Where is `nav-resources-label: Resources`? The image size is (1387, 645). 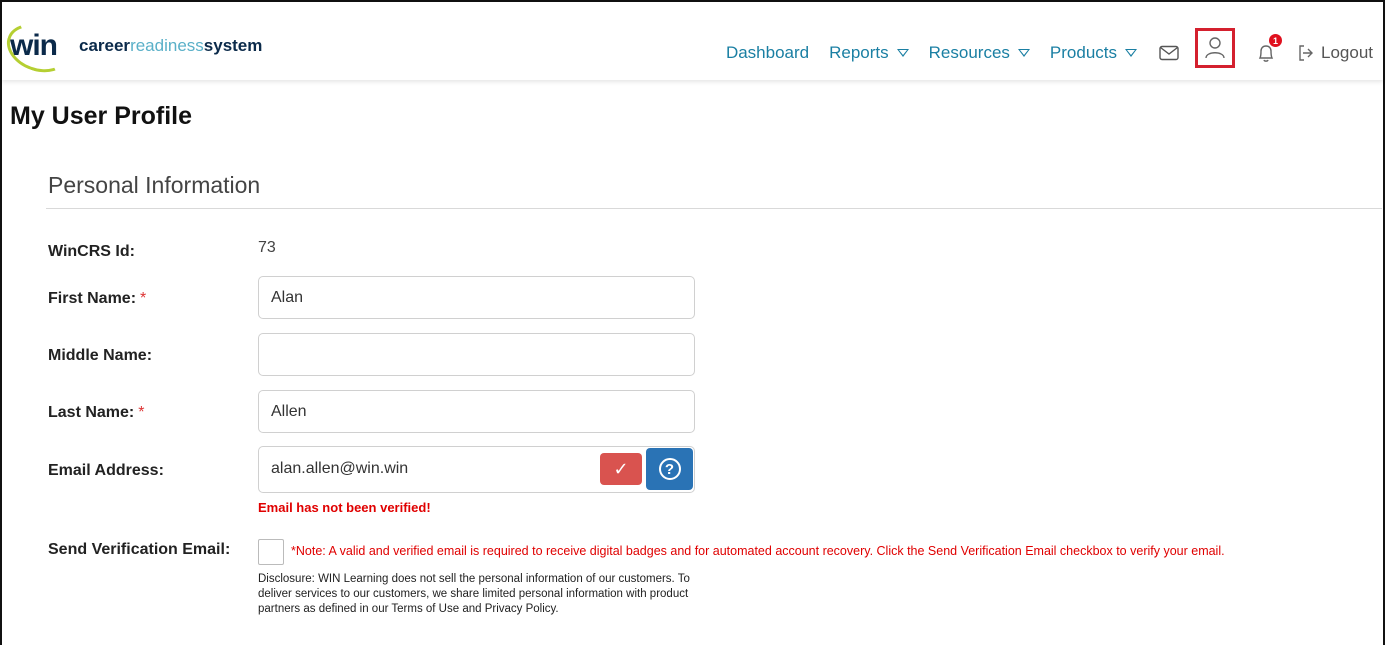
nav-resources-label: Resources is located at coordinates (969, 52).